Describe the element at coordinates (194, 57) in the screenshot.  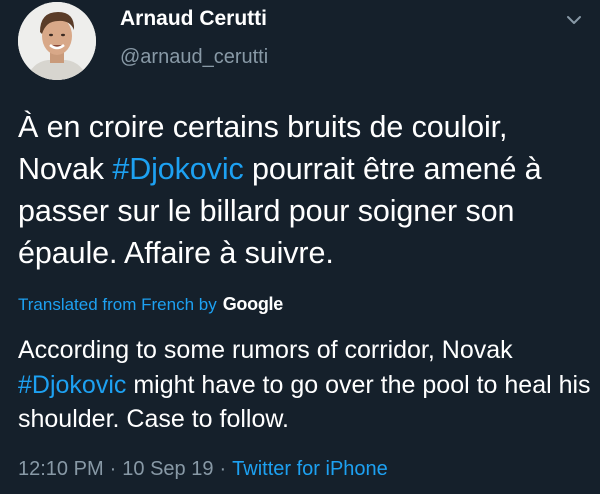
I see `author-handle: @arnaud_cerutti` at that location.